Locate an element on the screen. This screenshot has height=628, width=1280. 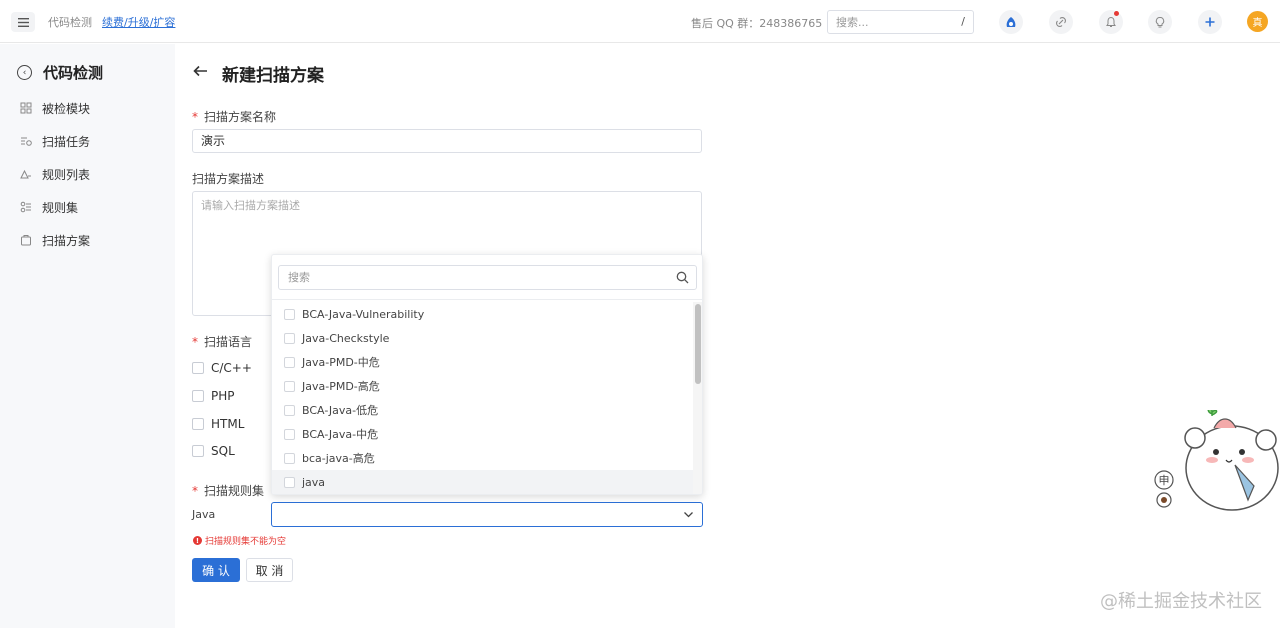
option-label: bca-java-高危 is located at coordinates (338, 458).